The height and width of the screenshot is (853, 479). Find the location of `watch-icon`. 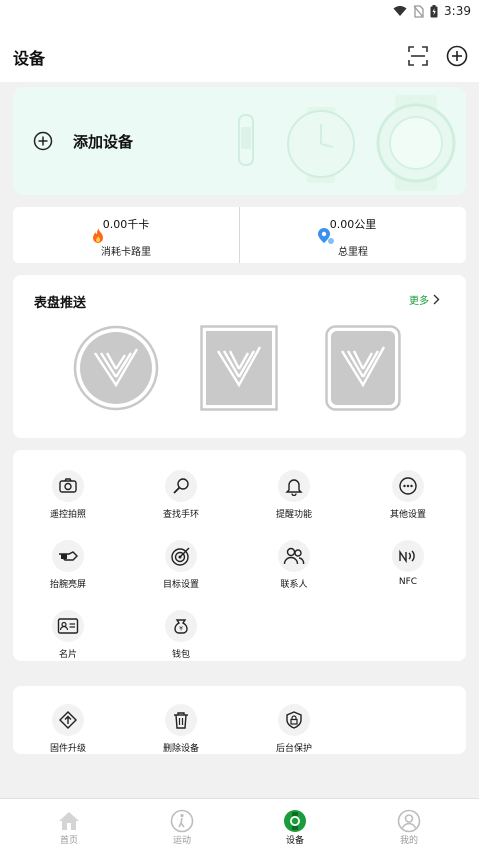

watch-icon is located at coordinates (295, 821).